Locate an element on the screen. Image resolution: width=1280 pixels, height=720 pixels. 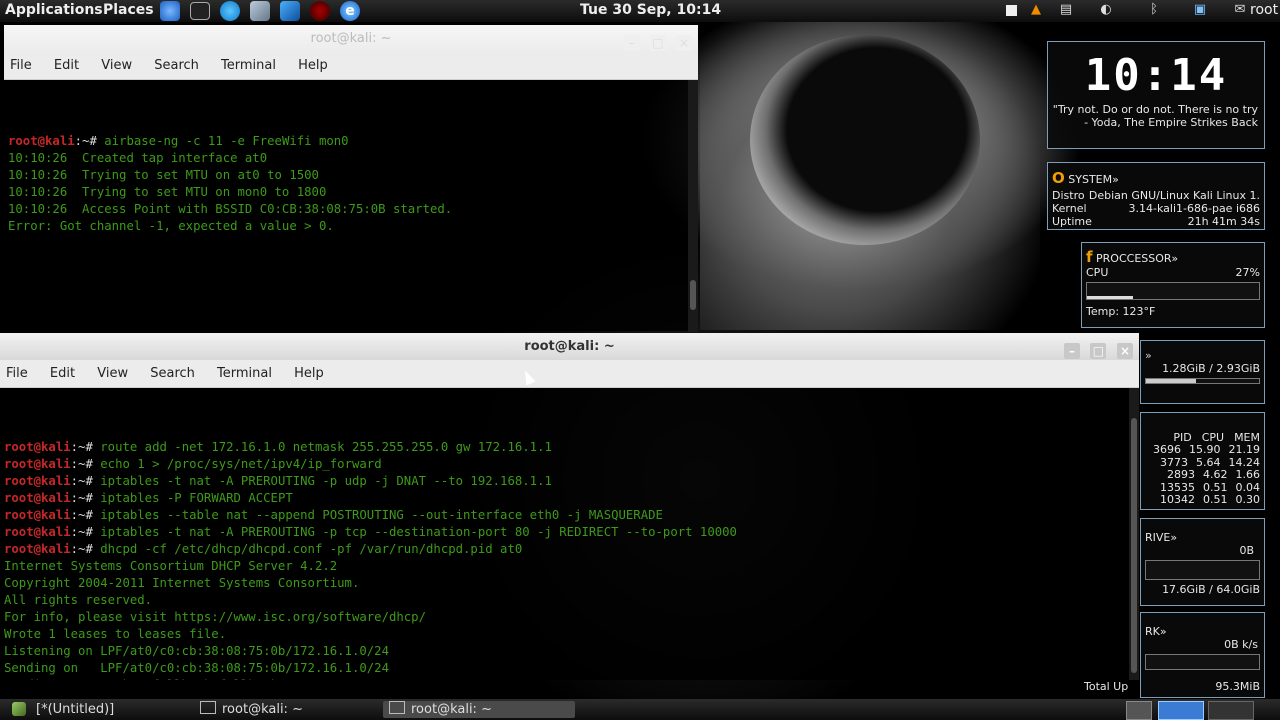
accessibility-icon: ◐ is located at coordinates (1106, 10).